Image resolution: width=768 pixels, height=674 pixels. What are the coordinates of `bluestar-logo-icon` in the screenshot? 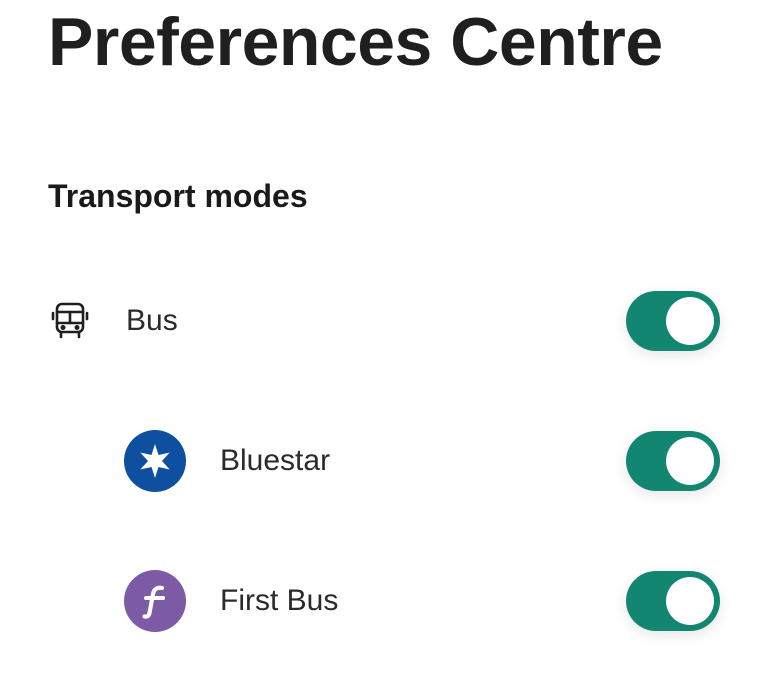 It's located at (155, 461).